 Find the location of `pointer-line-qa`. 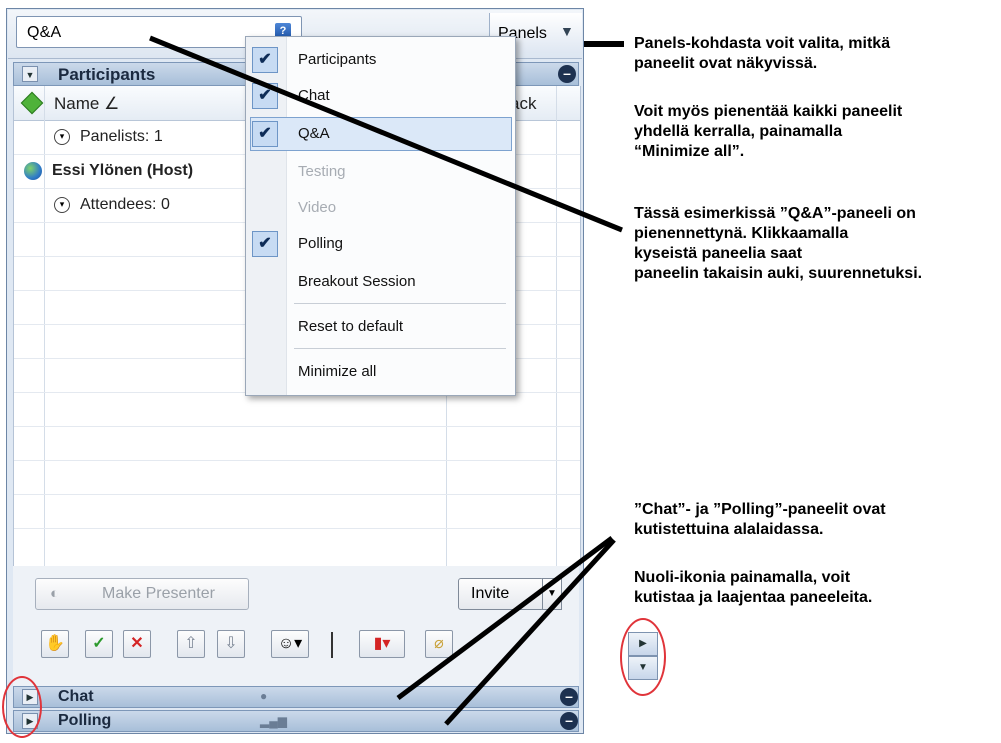

pointer-line-qa is located at coordinates (386, 134).